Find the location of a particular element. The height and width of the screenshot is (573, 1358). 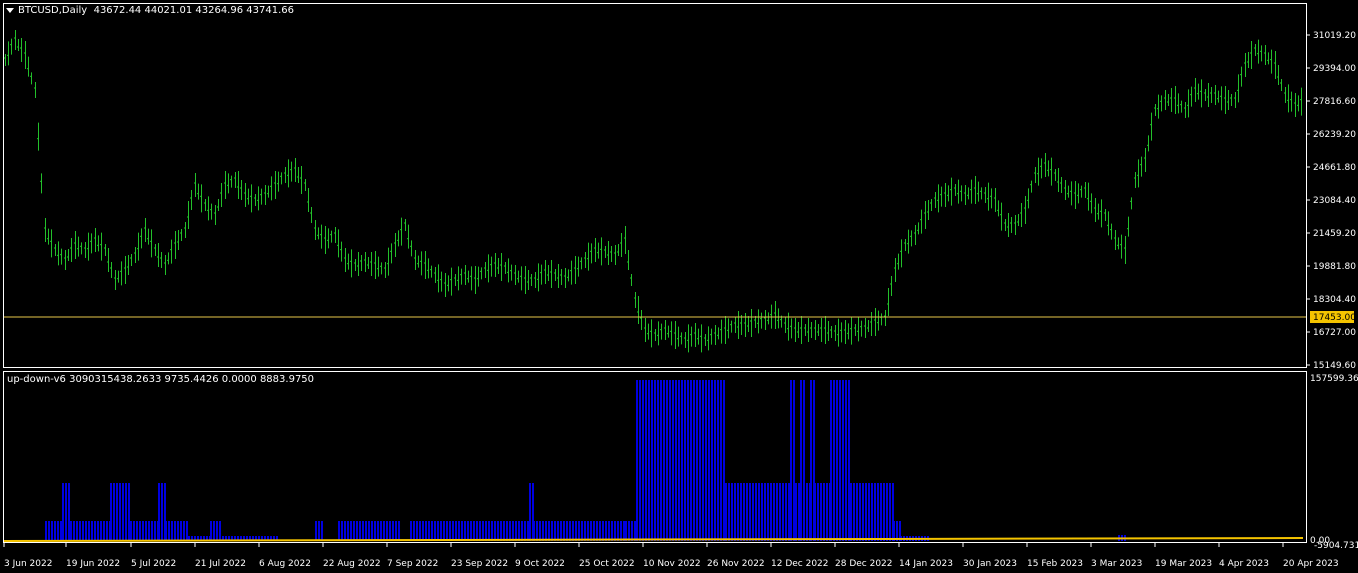

price-tick-label: 24661.80 is located at coordinates (1334, 168).